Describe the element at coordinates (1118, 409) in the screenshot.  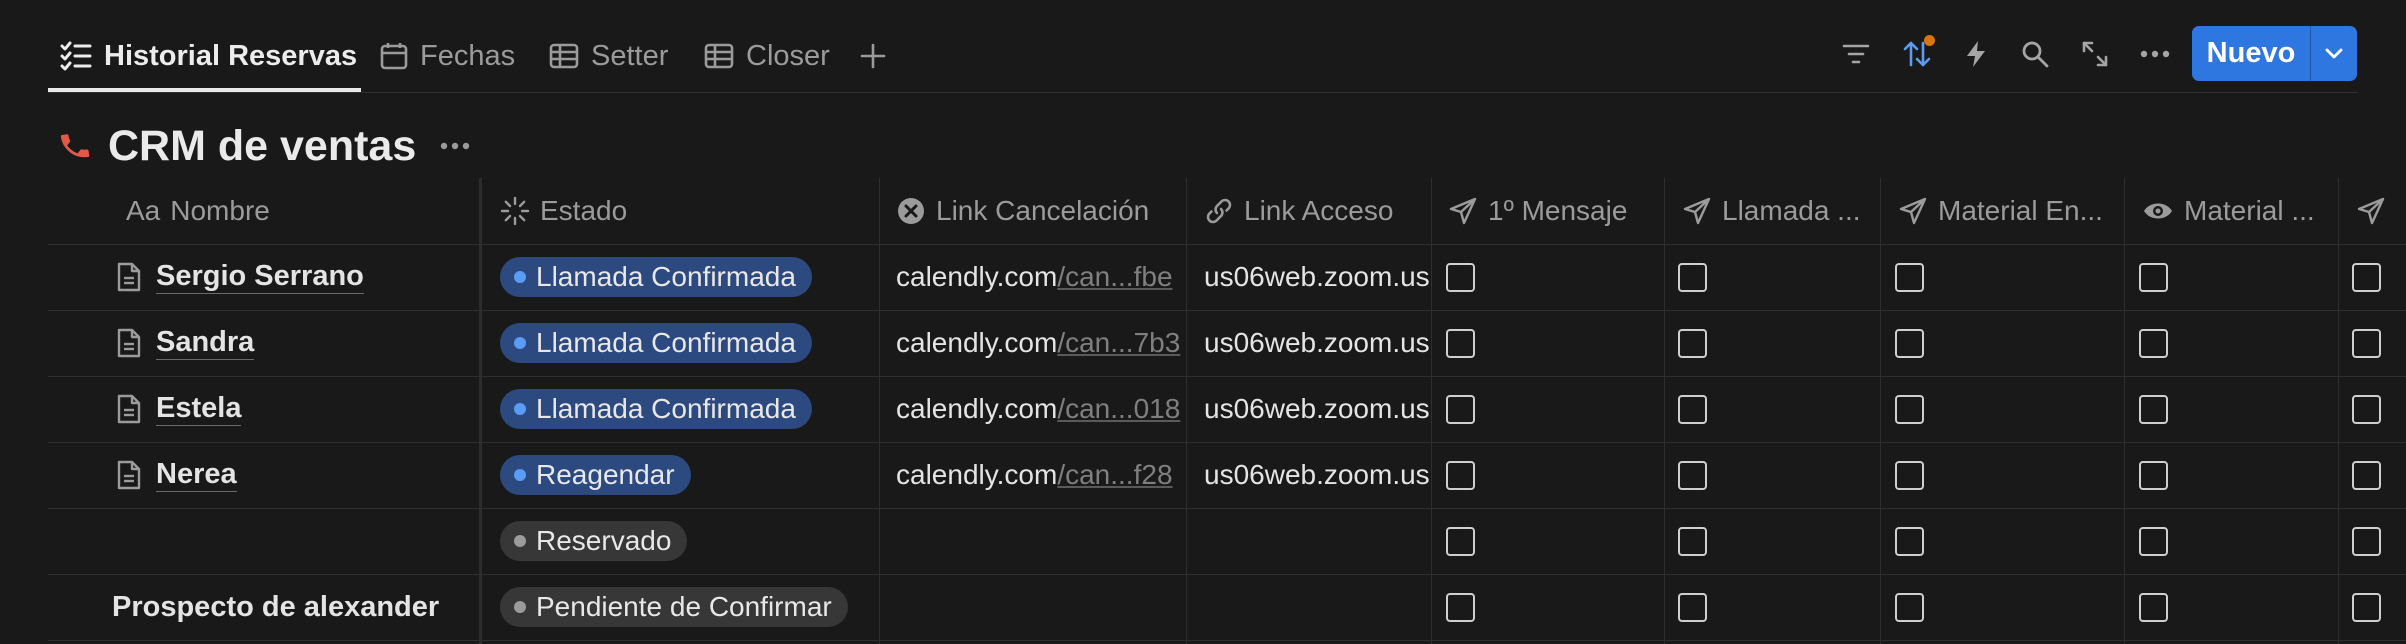
I see `link-path: /can...018` at that location.